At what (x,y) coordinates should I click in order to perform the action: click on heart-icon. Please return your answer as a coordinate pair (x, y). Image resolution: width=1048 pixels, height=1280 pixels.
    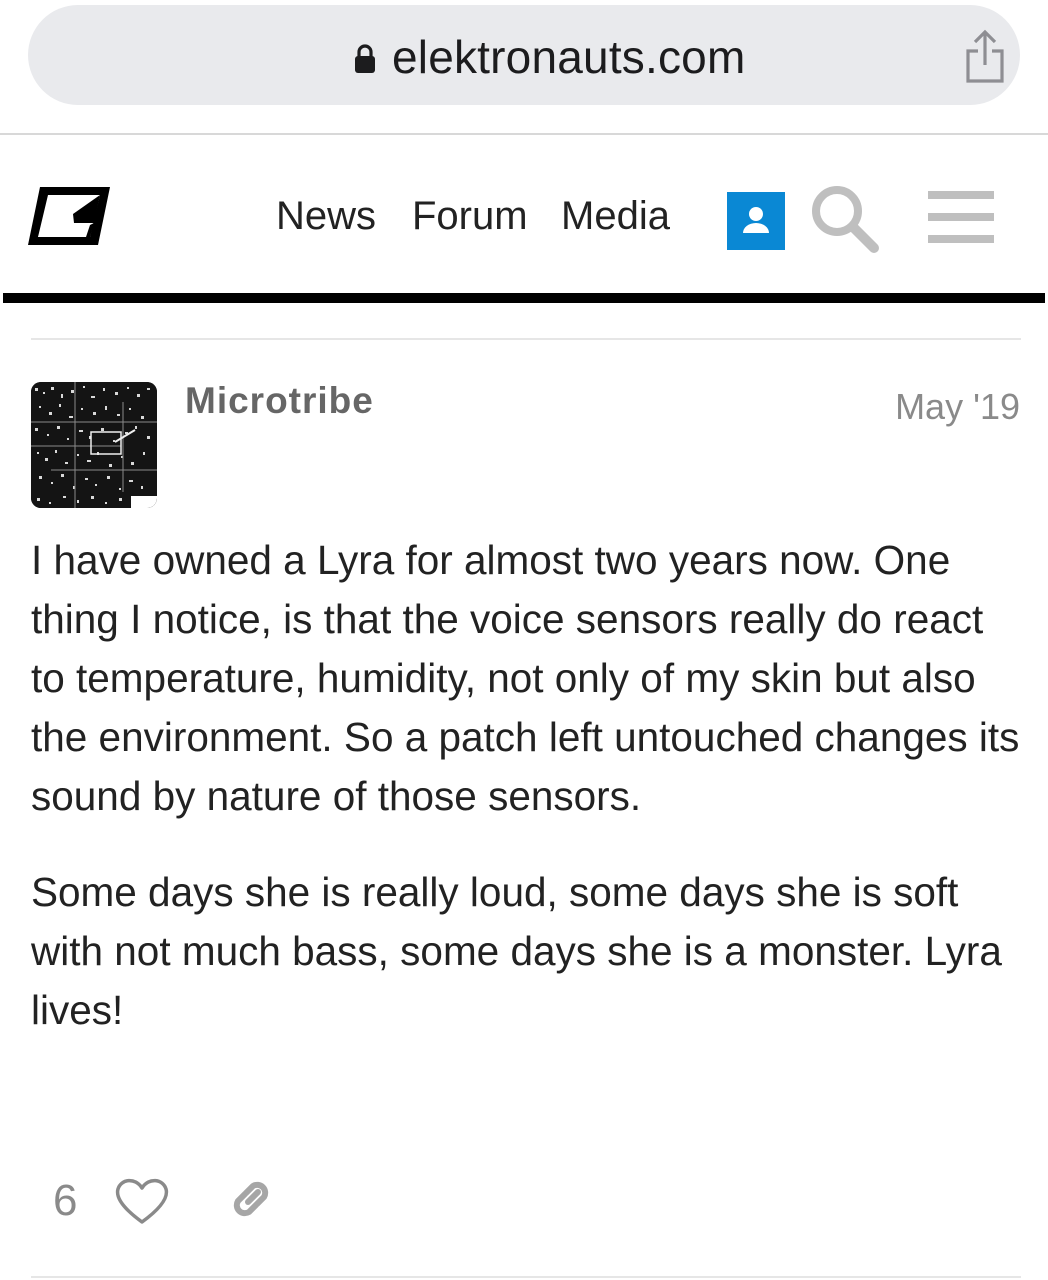
    Looking at the image, I should click on (142, 1201).